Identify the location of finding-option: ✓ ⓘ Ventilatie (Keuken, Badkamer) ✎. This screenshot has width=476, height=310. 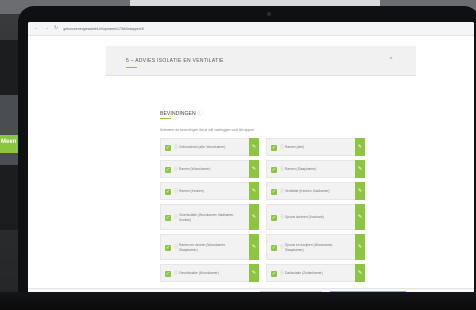
(315, 191).